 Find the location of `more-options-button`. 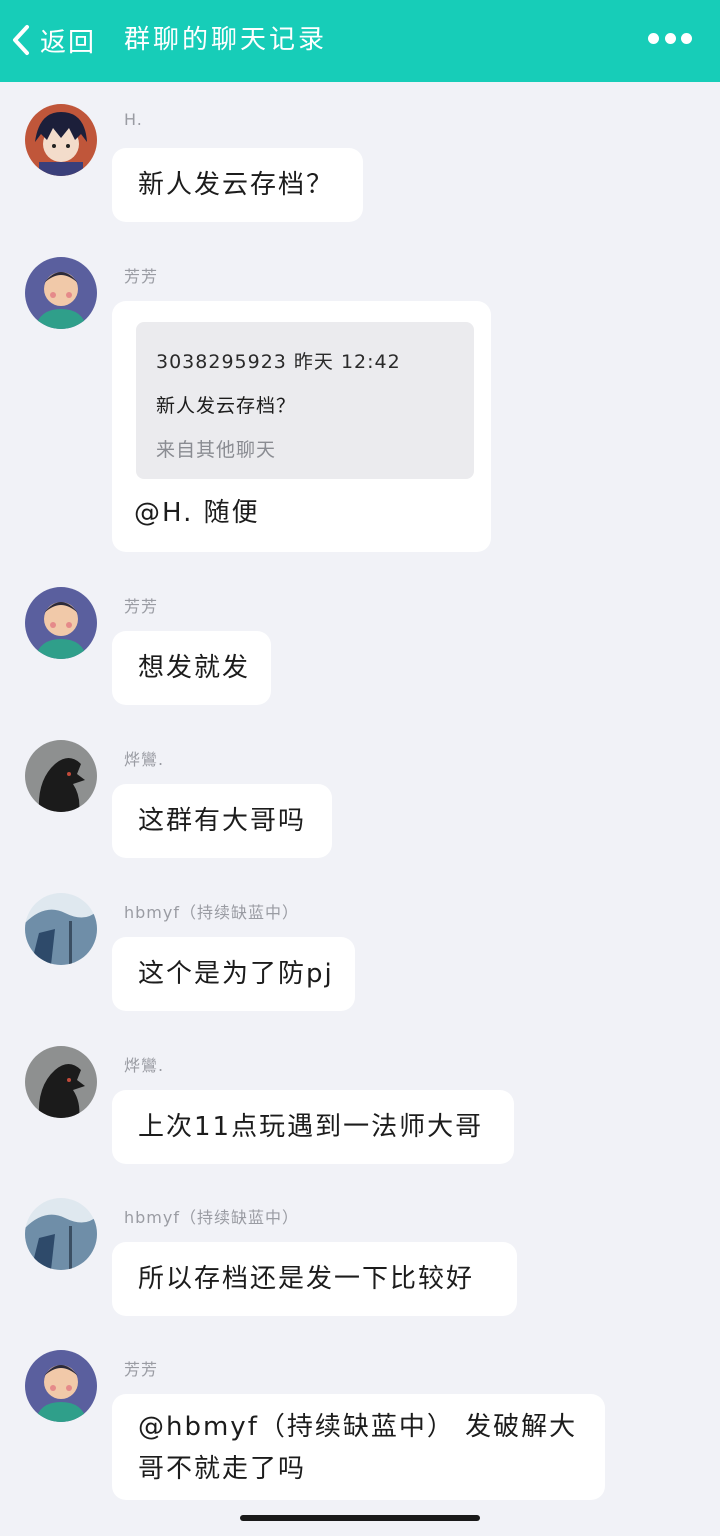

more-options-button is located at coordinates (670, 38).